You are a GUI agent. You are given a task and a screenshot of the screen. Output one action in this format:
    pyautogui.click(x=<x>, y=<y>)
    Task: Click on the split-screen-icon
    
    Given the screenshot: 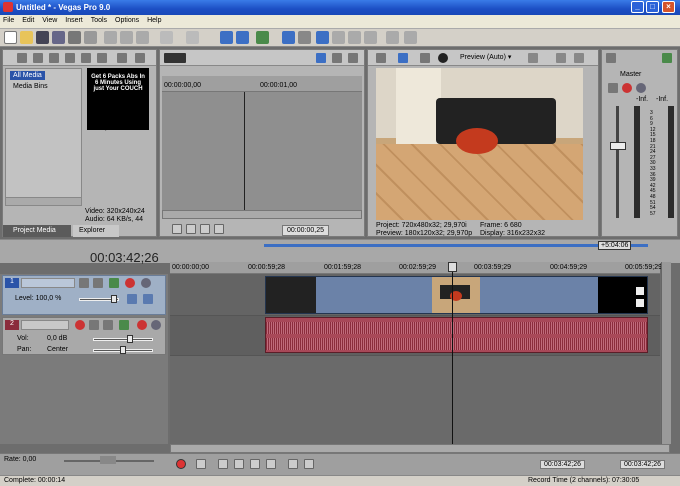 What is the action you would take?
    pyautogui.click(x=443, y=58)
    